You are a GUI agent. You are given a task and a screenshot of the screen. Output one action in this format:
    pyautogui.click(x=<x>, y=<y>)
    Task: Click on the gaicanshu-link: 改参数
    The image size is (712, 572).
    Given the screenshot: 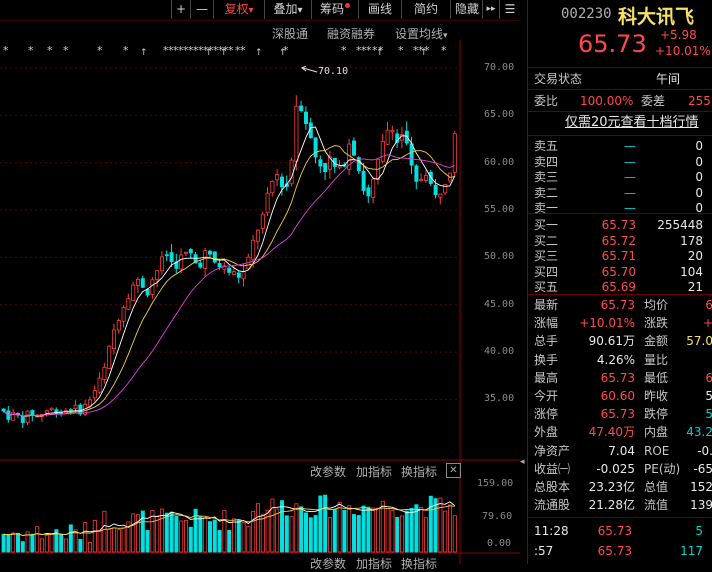 What is the action you would take?
    pyautogui.click(x=328, y=471)
    